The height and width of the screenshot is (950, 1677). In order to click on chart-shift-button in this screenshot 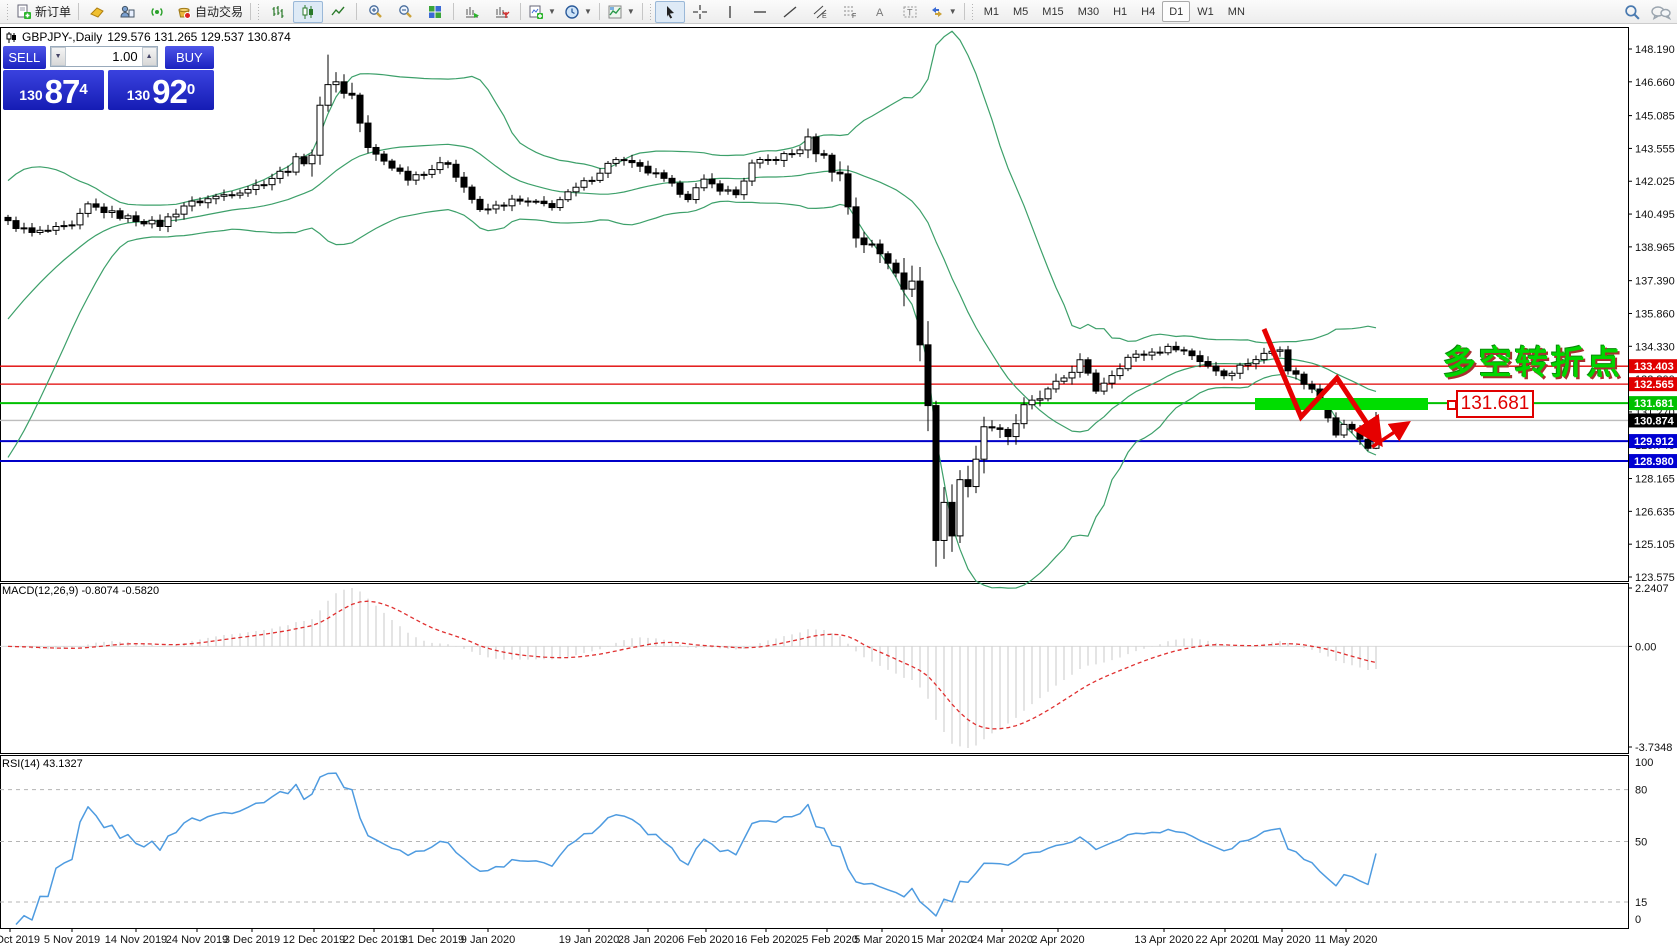, I will do `click(502, 12)`.